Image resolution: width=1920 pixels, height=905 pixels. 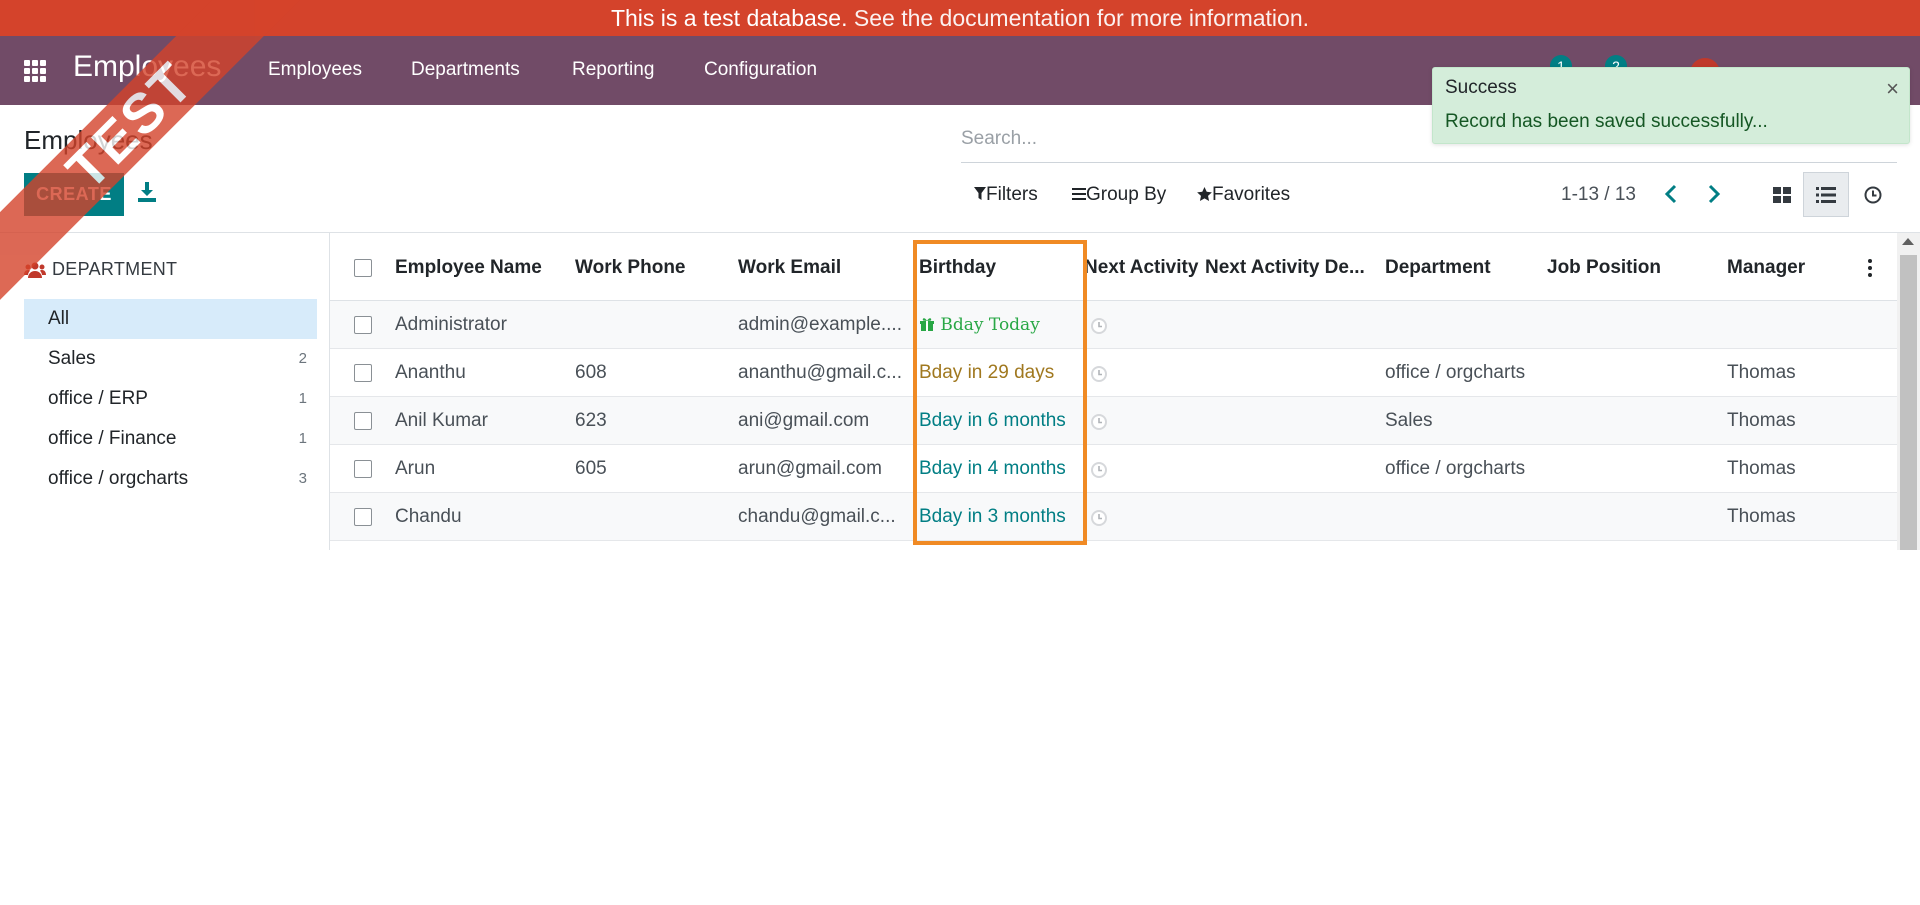 I want to click on list-view-button, so click(x=1826, y=194).